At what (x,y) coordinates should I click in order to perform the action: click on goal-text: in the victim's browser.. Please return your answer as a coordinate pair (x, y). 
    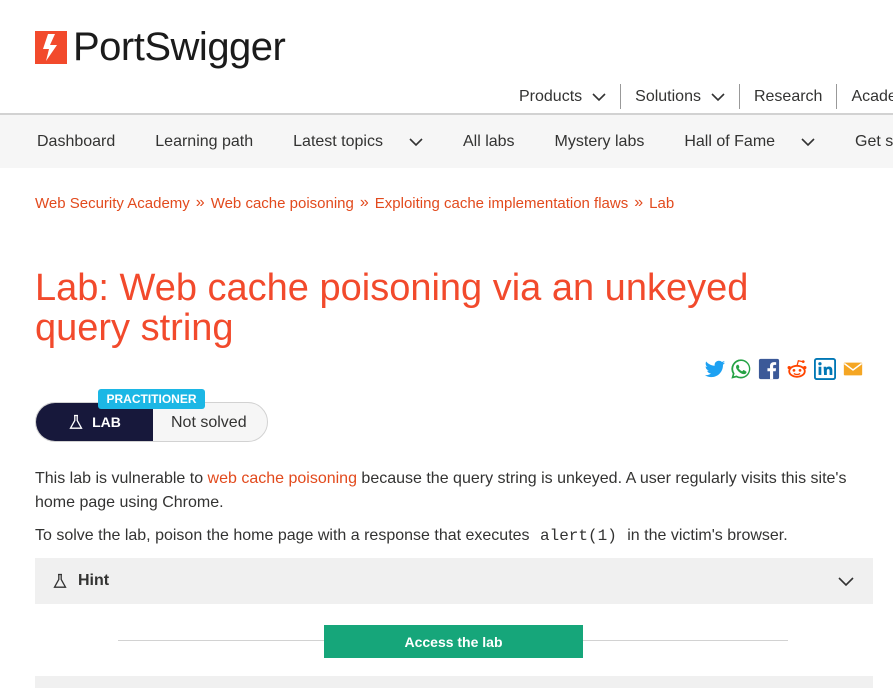
    Looking at the image, I should click on (705, 535).